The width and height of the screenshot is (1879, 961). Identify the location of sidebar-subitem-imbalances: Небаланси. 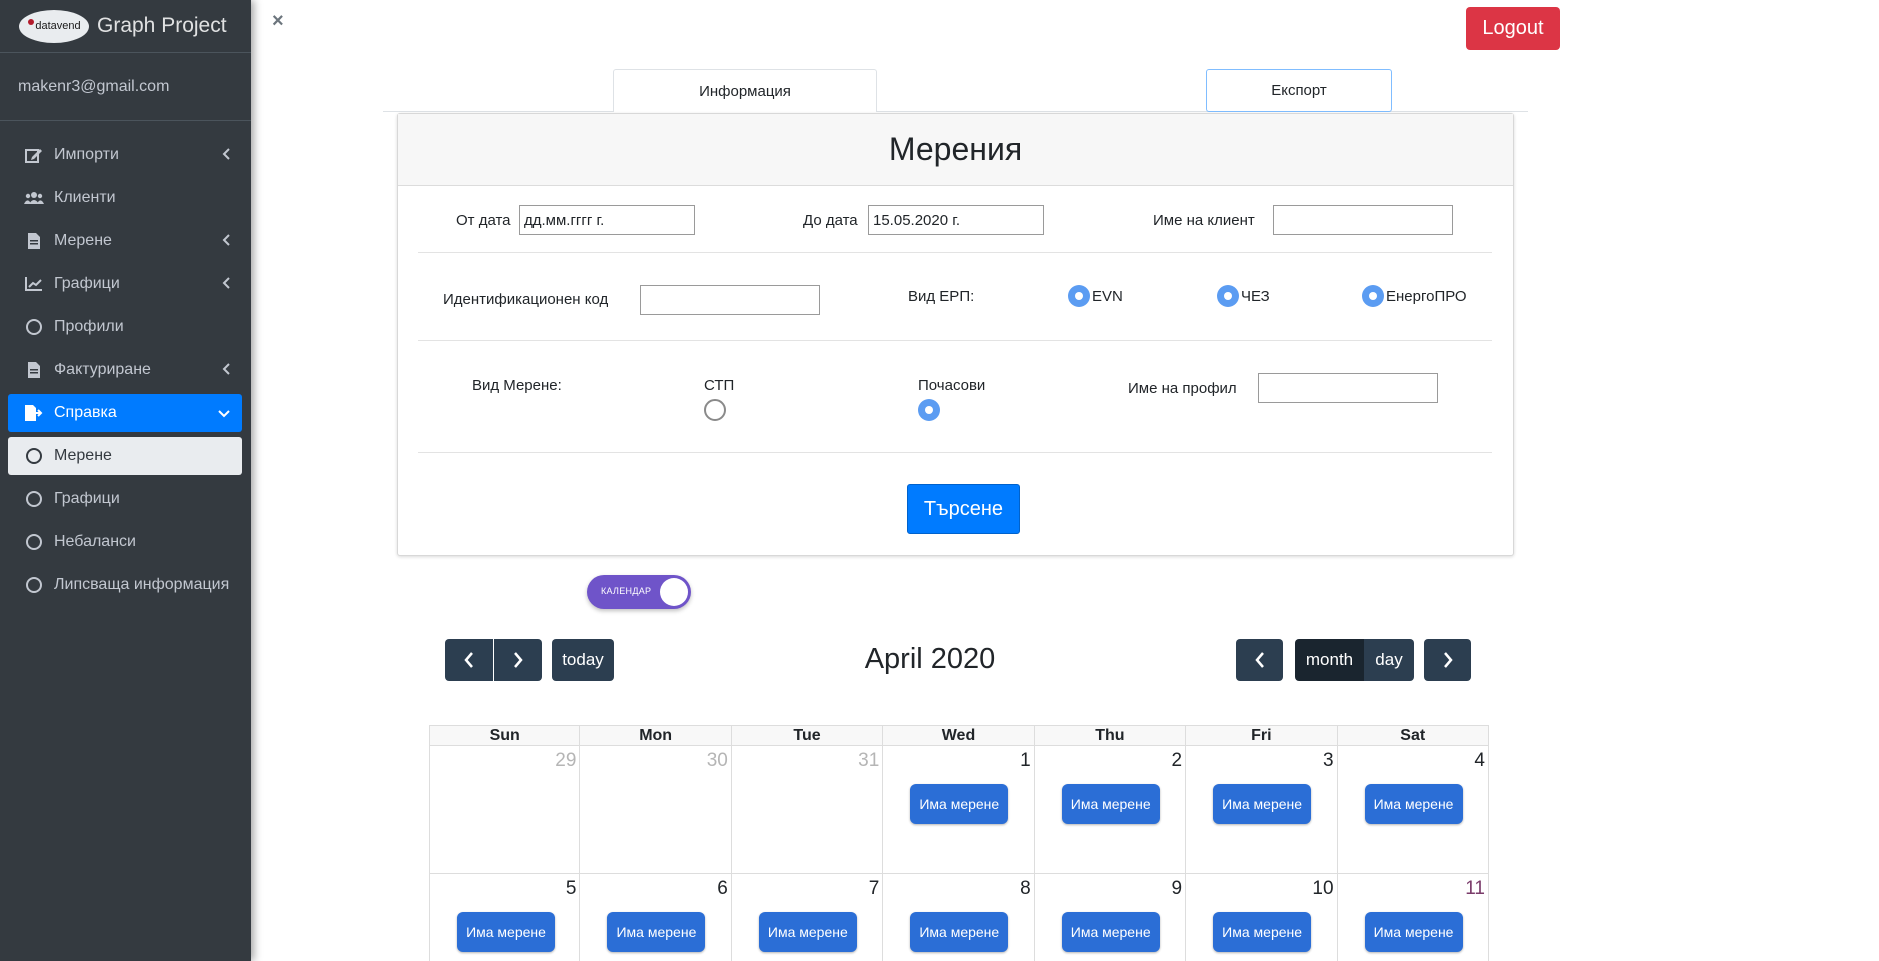
(125, 542).